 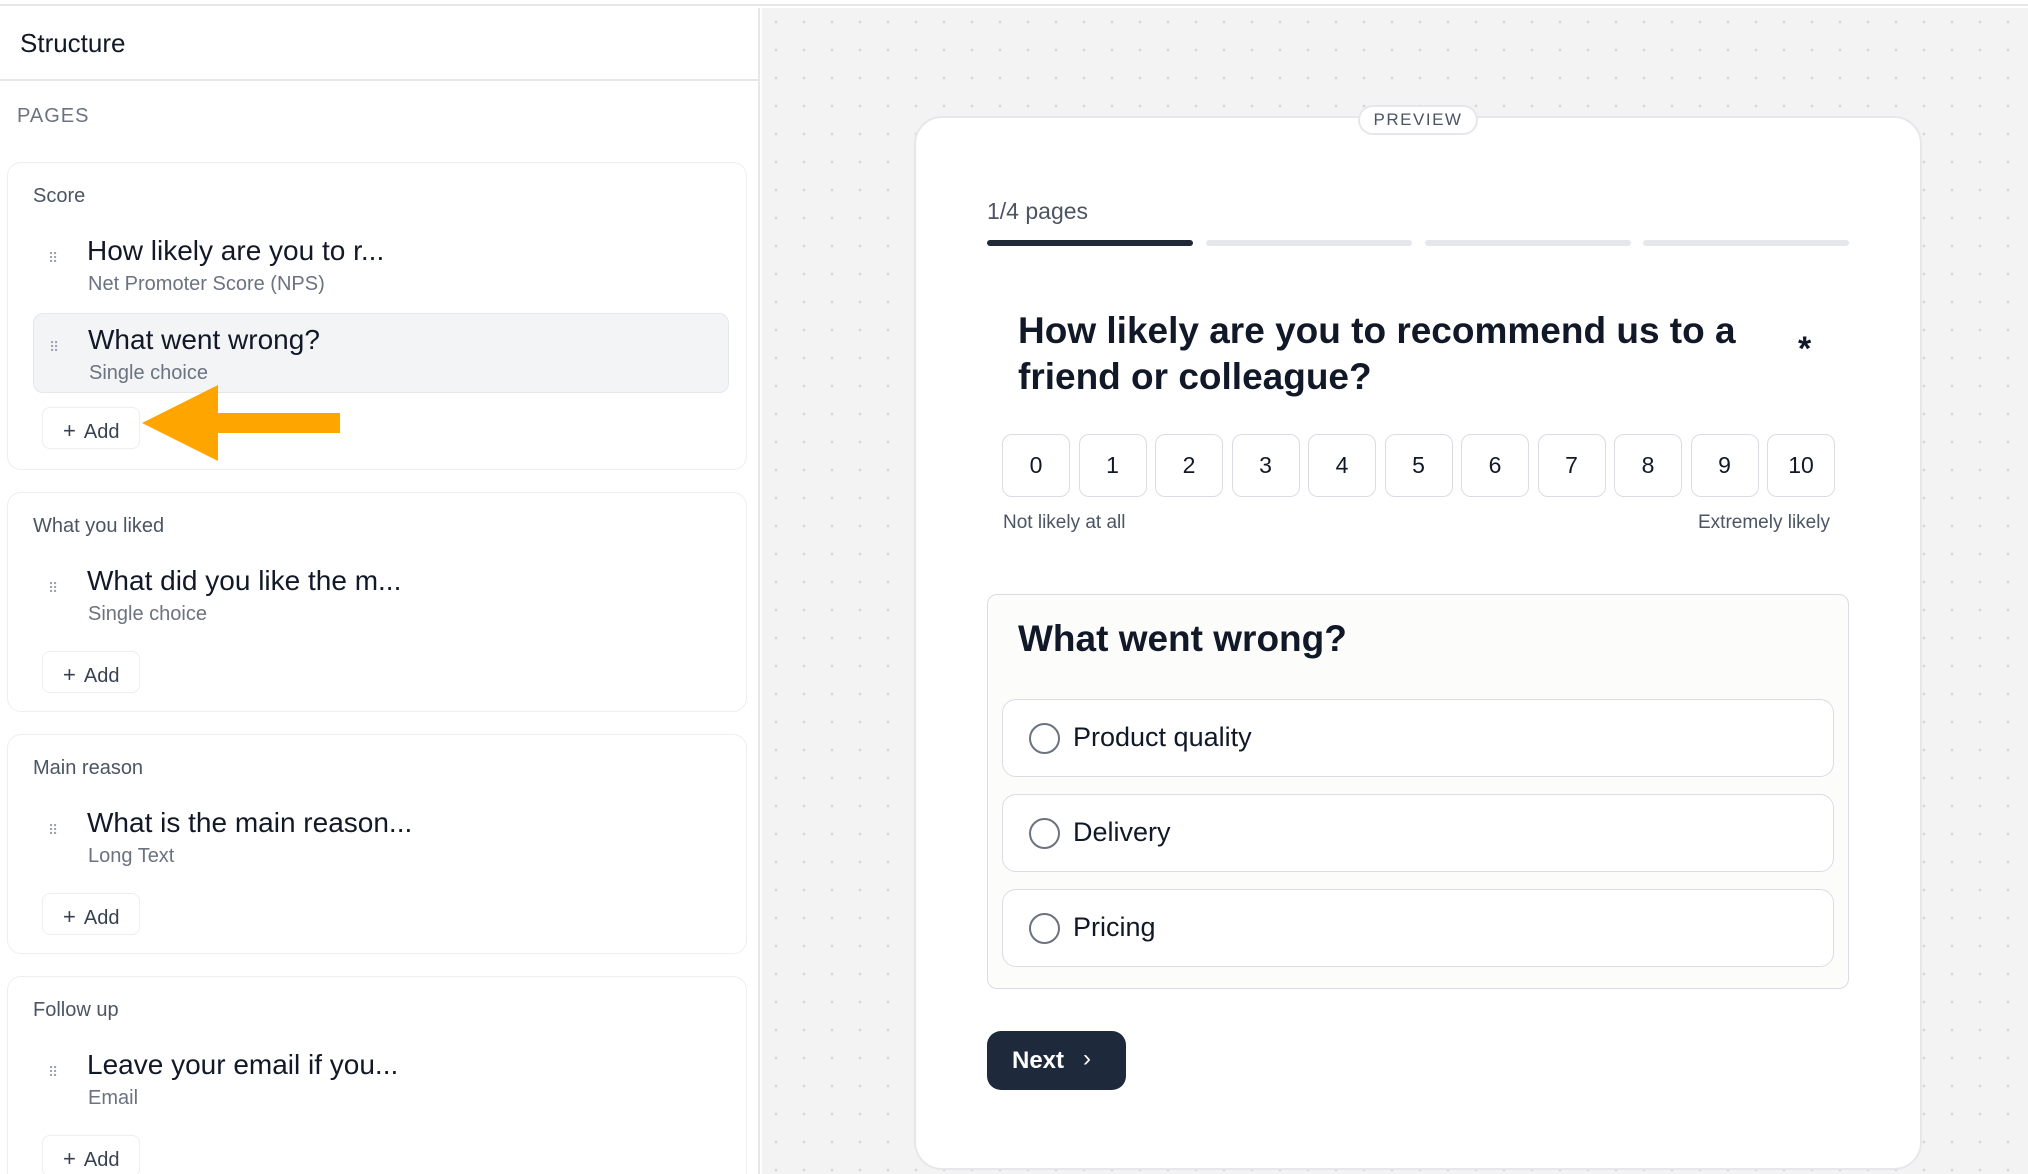 I want to click on choice-question-title: What went wrong?, so click(x=1182, y=638).